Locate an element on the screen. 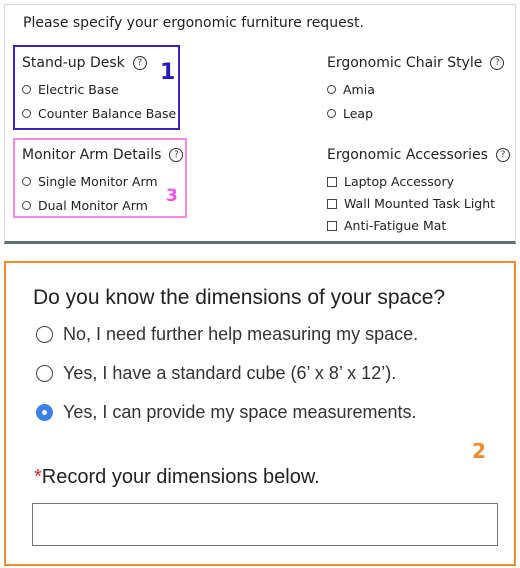  option-wall-mounted-task-light: Wall Mounted Task Light is located at coordinates (411, 203).